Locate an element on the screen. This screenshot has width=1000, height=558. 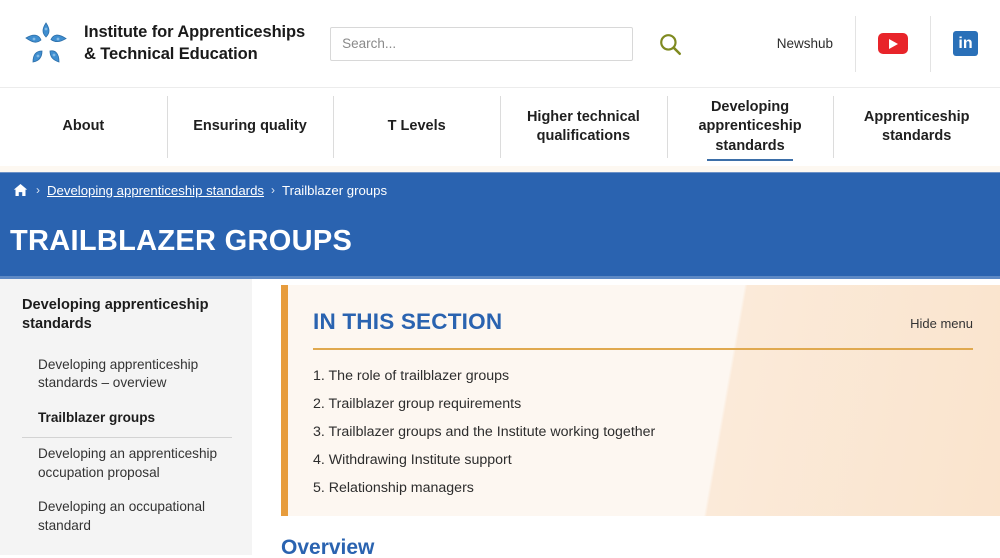
linkedin-cell: in is located at coordinates (965, 43).